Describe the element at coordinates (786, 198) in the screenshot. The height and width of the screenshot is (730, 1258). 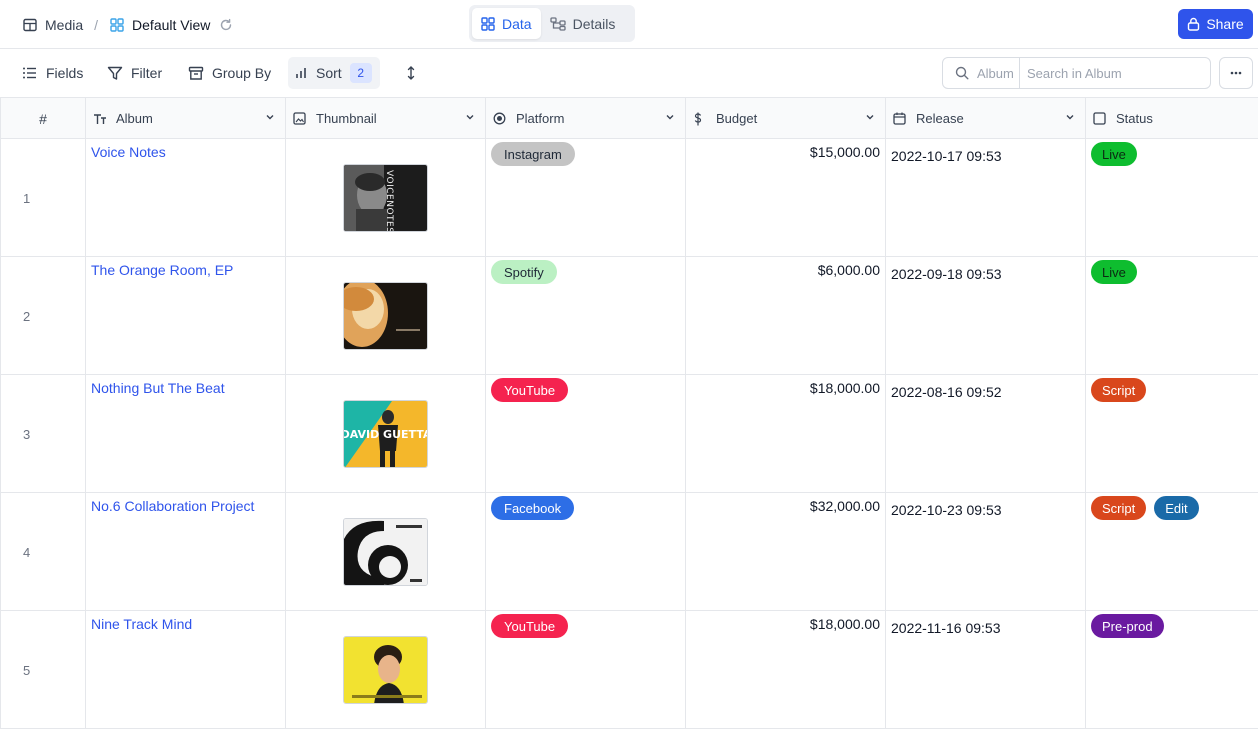
I see `budget-cell: $15,000.00` at that location.